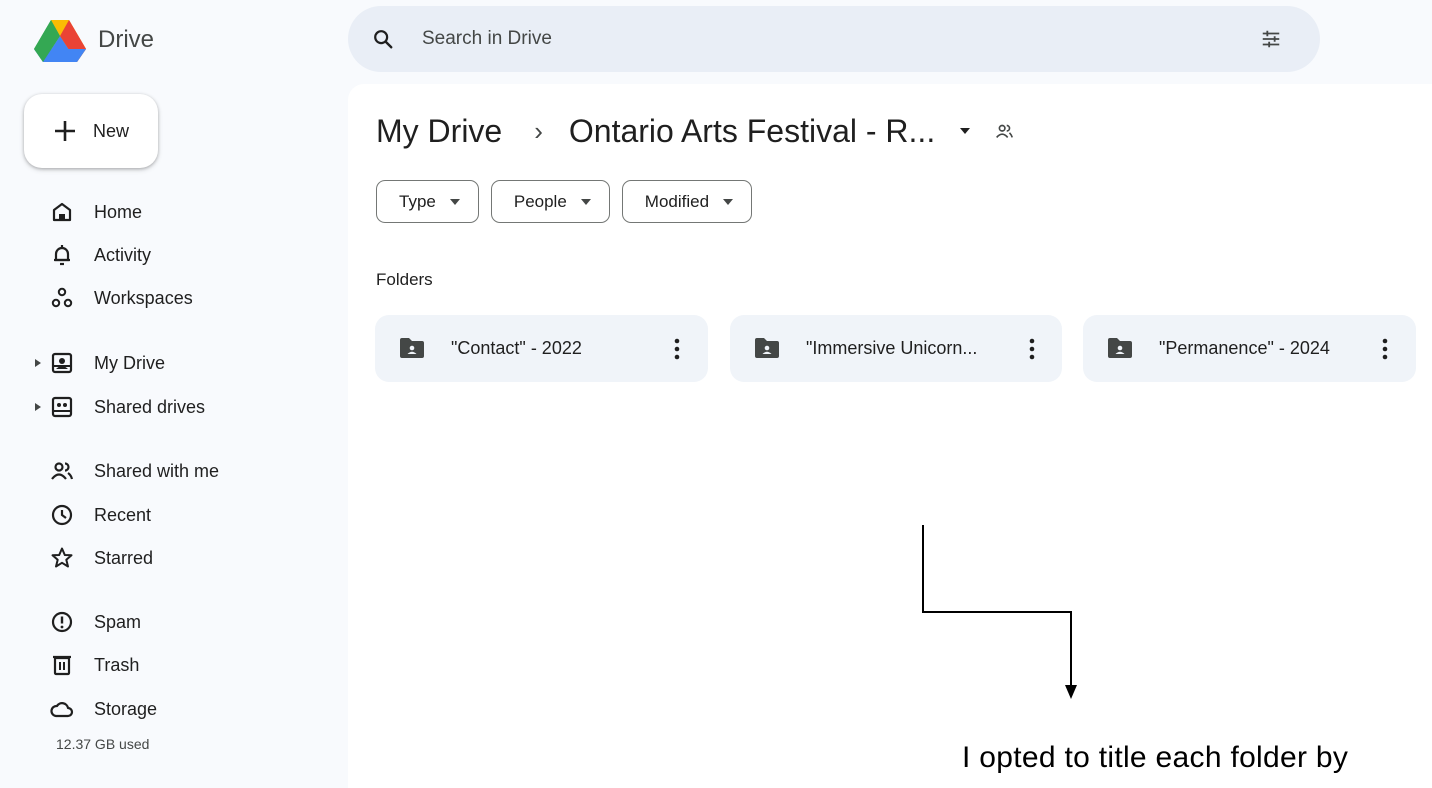 The image size is (1432, 788). What do you see at coordinates (999, 612) in the screenshot?
I see `annotation-arrow` at bounding box center [999, 612].